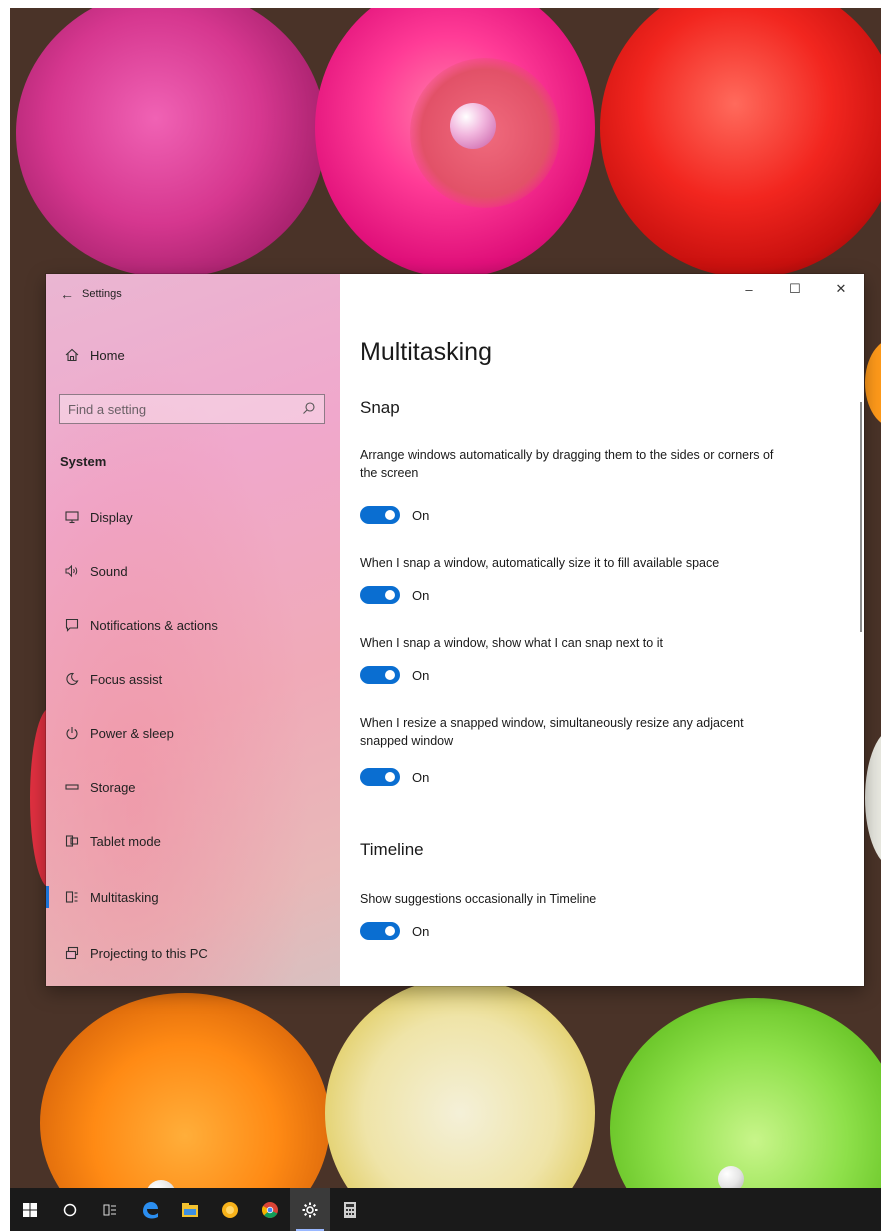 The image size is (881, 1231). I want to click on snap-assist-toggle-row: On, so click(394, 675).